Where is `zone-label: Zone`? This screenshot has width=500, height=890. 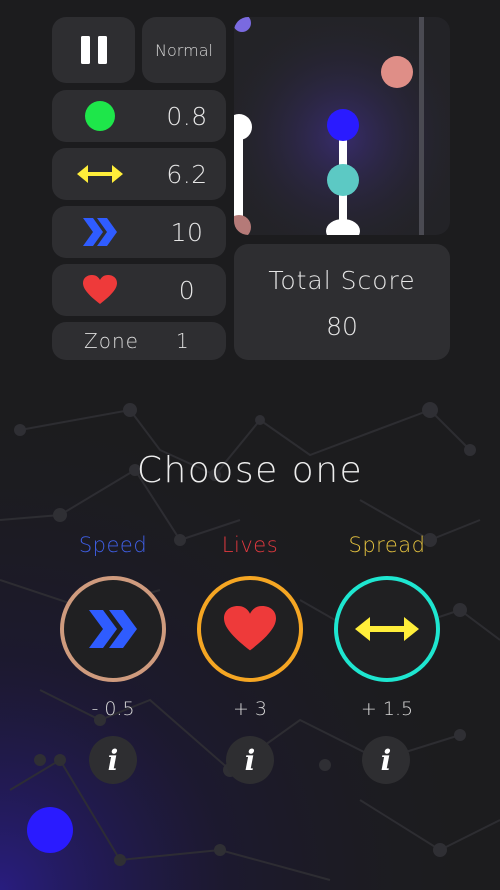
zone-label: Zone is located at coordinates (111, 341).